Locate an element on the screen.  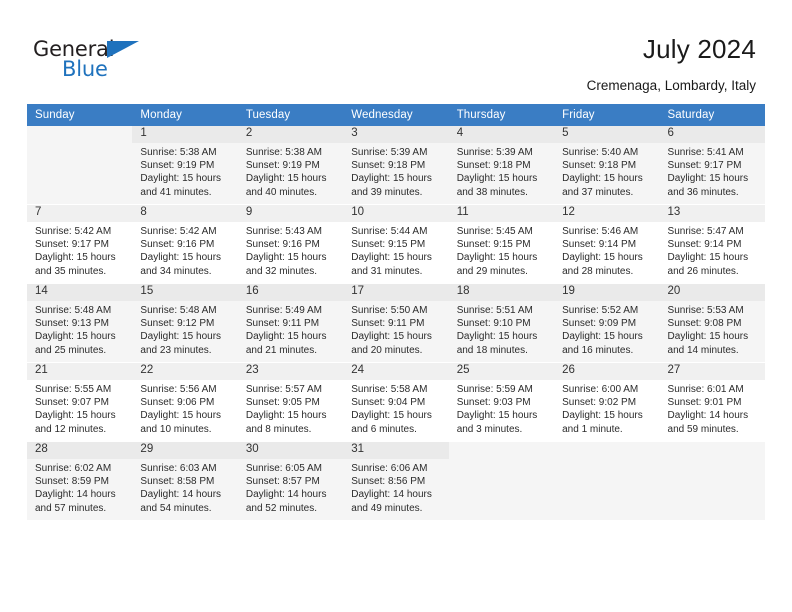
day-sunrise-line: Sunrise: 6:02 AM is located at coordinates (73, 468).